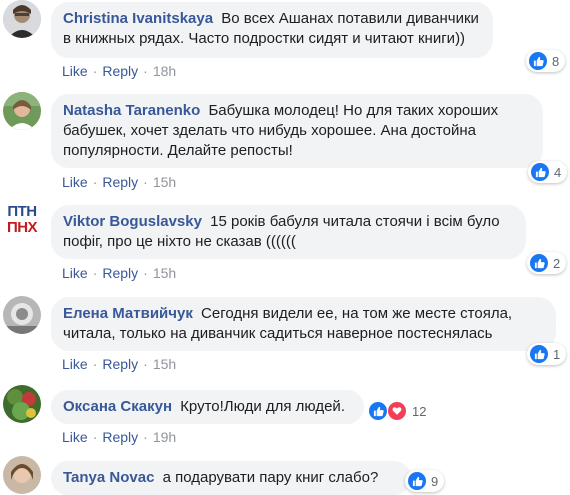 This screenshot has height=495, width=570. Describe the element at coordinates (270, 477) in the screenshot. I see `comment-text: а подарувати пару книг слабо?` at that location.